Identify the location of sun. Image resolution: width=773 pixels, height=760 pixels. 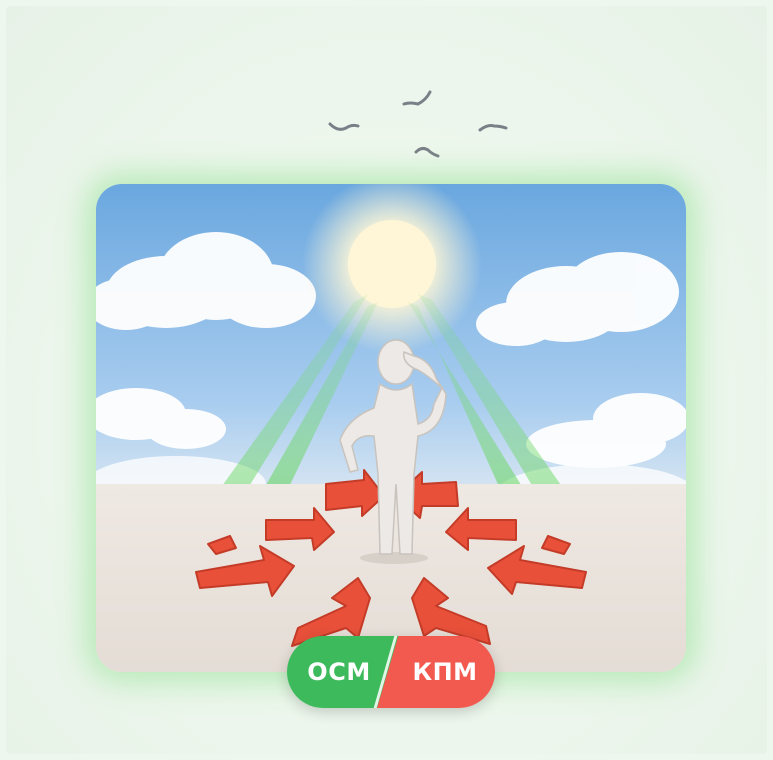
(392, 264).